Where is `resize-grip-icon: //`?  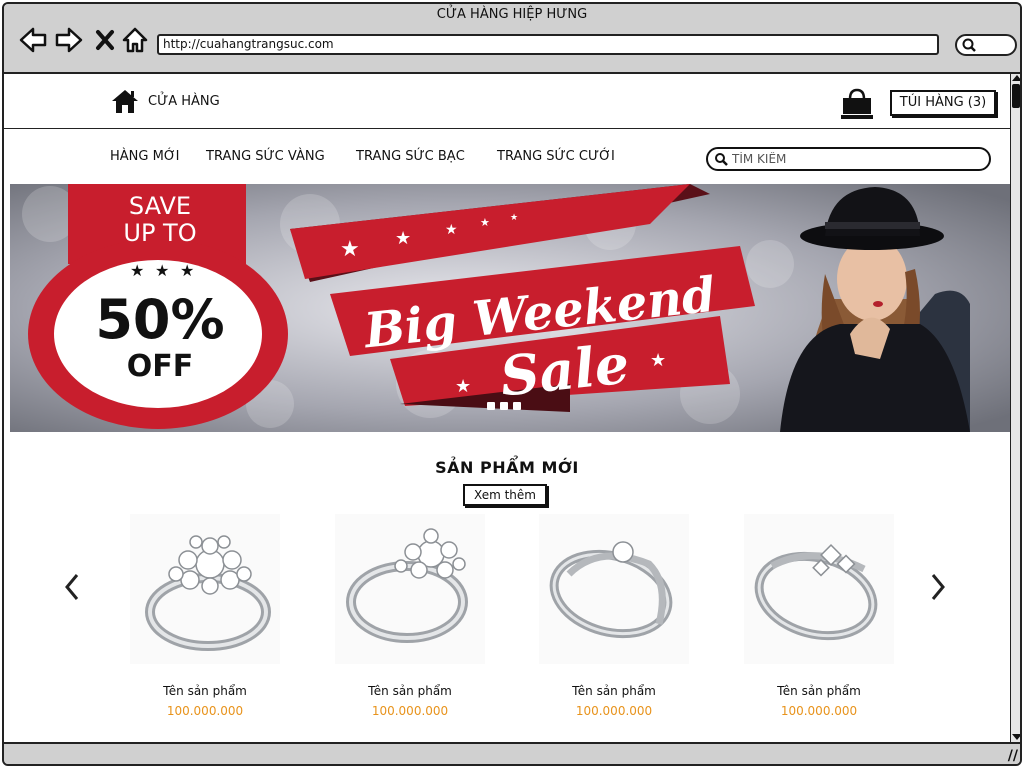
resize-grip-icon: // is located at coordinates (1013, 756).